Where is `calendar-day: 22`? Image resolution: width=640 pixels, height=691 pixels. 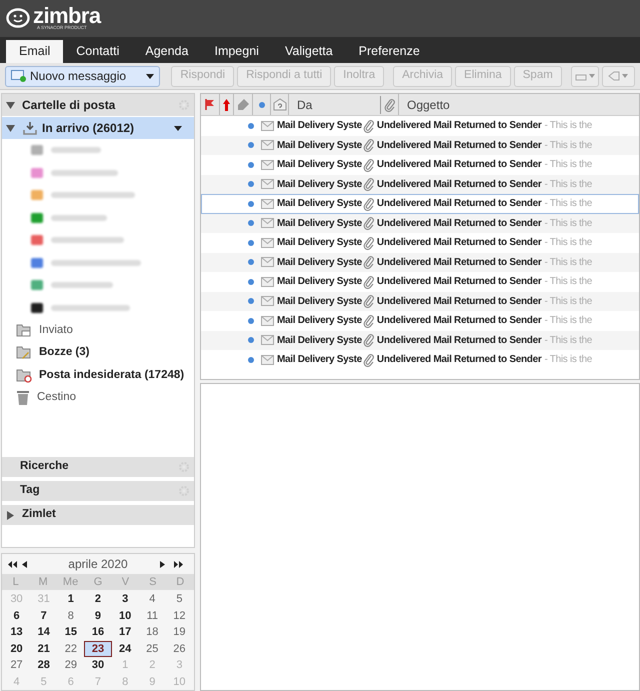
calendar-day: 22 is located at coordinates (70, 648).